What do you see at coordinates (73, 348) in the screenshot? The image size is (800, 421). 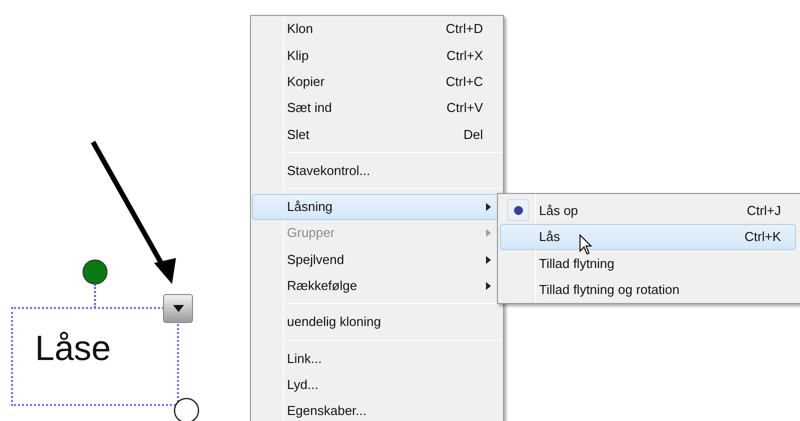 I see `text-box-text: Låse` at bounding box center [73, 348].